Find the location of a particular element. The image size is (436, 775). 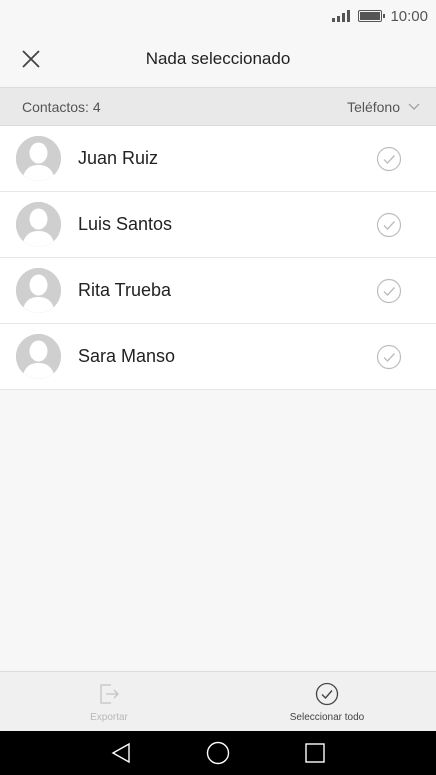

export-icon is located at coordinates (109, 694).